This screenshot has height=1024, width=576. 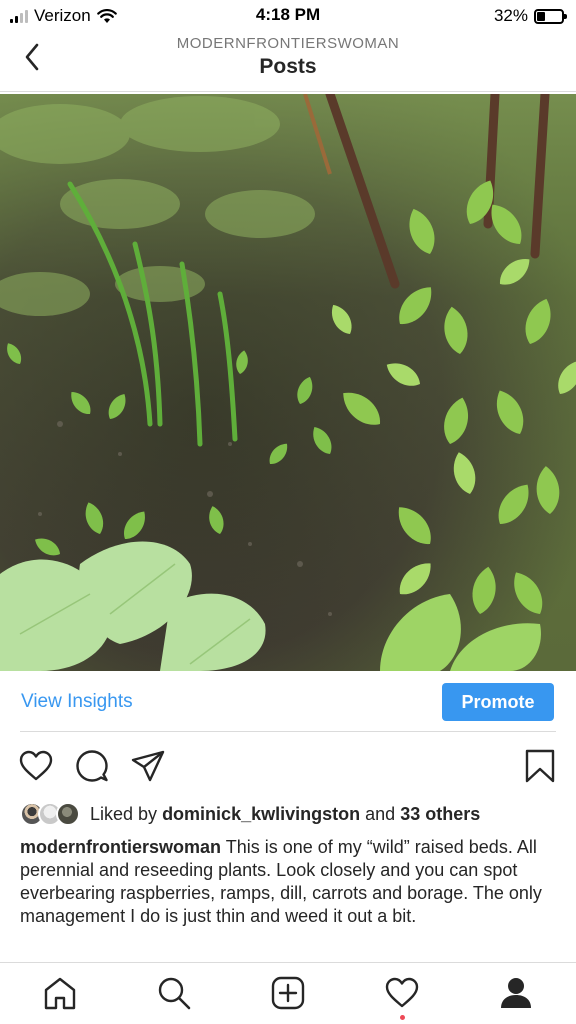 I want to click on new-post-icon, so click(x=288, y=993).